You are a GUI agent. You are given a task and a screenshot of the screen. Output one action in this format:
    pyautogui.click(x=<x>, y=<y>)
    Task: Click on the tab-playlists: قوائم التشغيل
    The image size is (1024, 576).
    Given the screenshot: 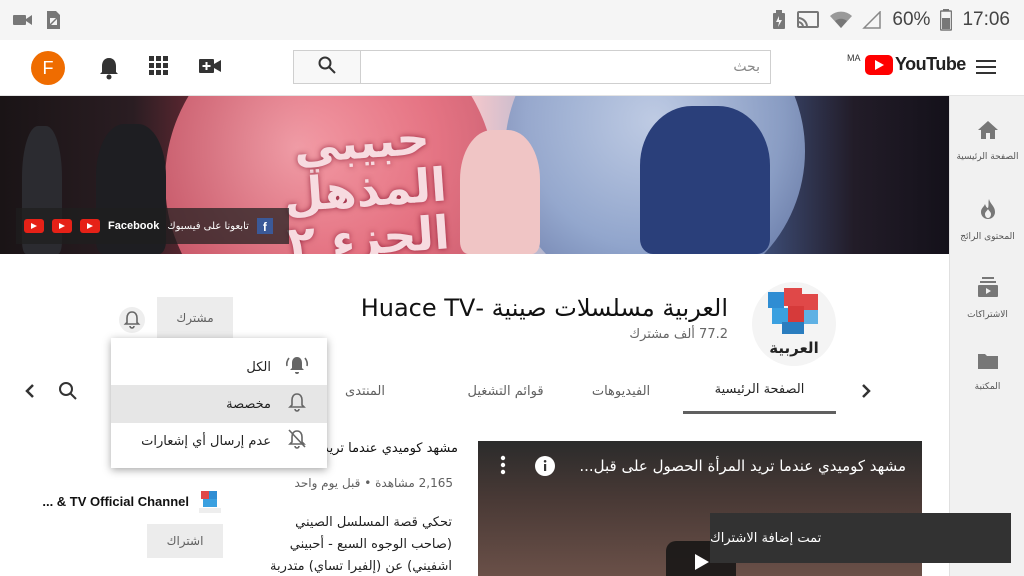 What is the action you would take?
    pyautogui.click(x=505, y=391)
    